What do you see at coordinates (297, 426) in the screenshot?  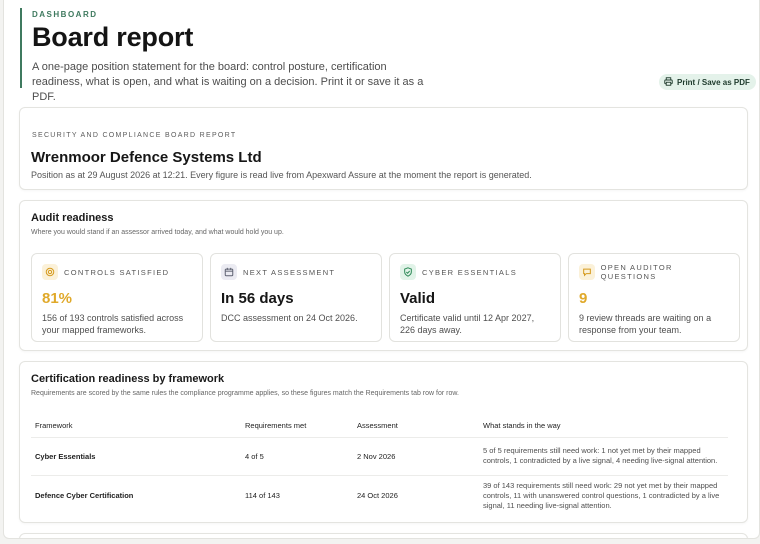 I see `column-header-requirements-met: Requirements met` at bounding box center [297, 426].